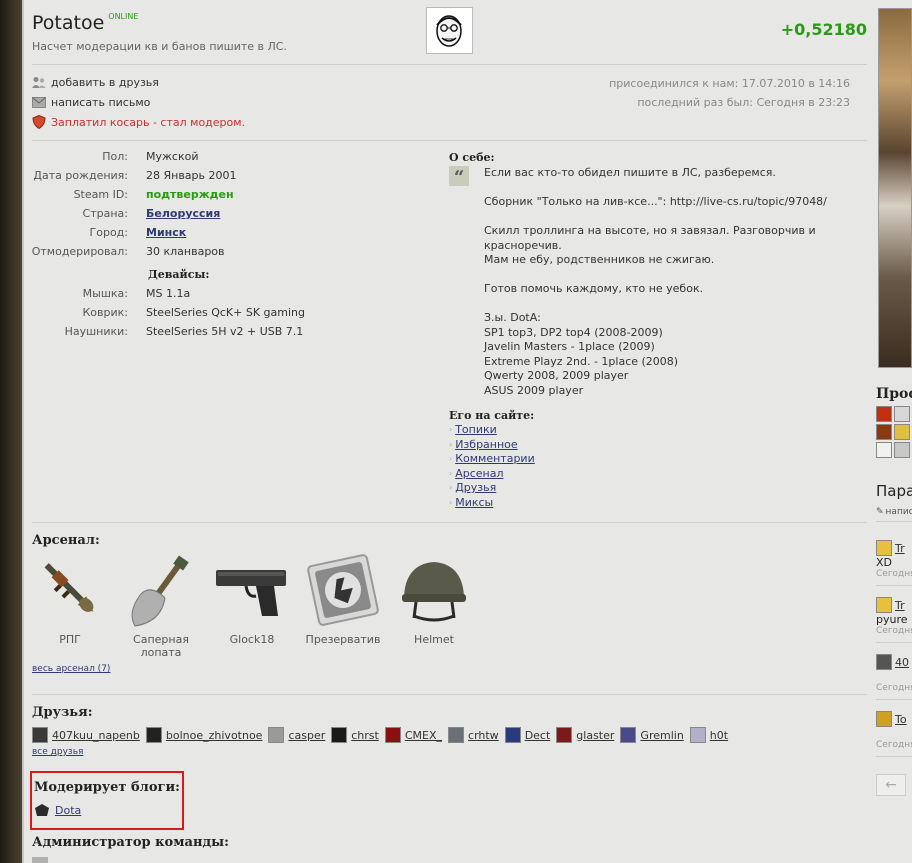 The height and width of the screenshot is (863, 912). Describe the element at coordinates (479, 474) in the screenshot. I see `onsite-link: Арсенал` at that location.